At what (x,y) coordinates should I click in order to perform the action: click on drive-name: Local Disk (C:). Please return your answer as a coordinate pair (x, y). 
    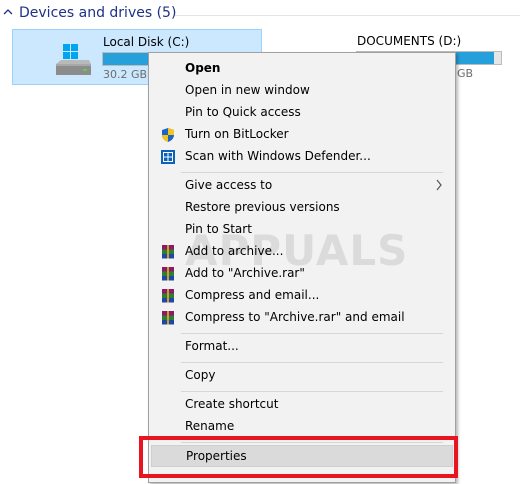
    Looking at the image, I should click on (146, 42).